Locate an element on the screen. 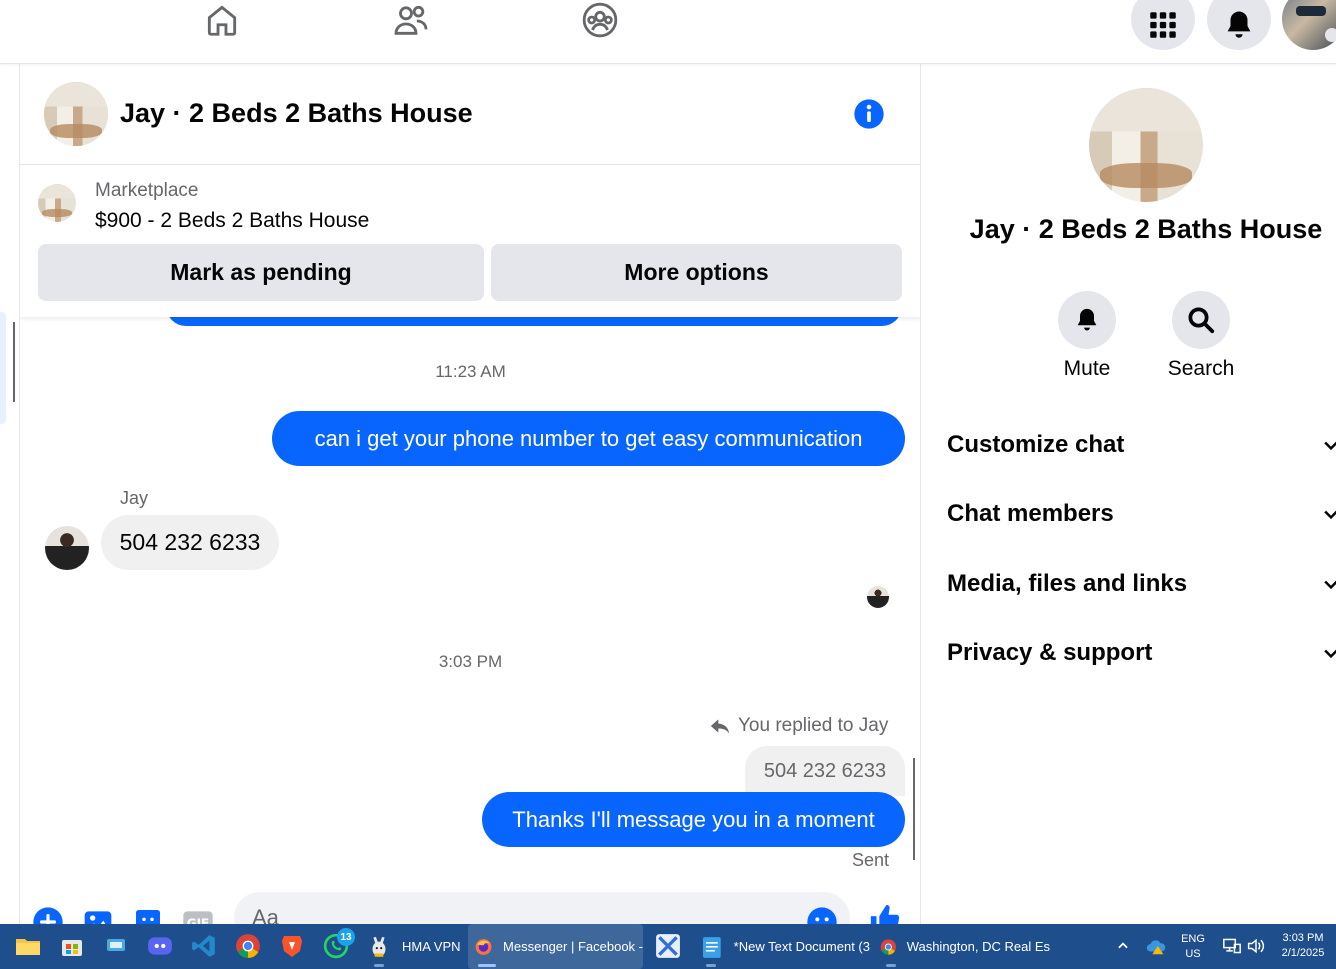  language-indicator: ENG US is located at coordinates (1193, 947).